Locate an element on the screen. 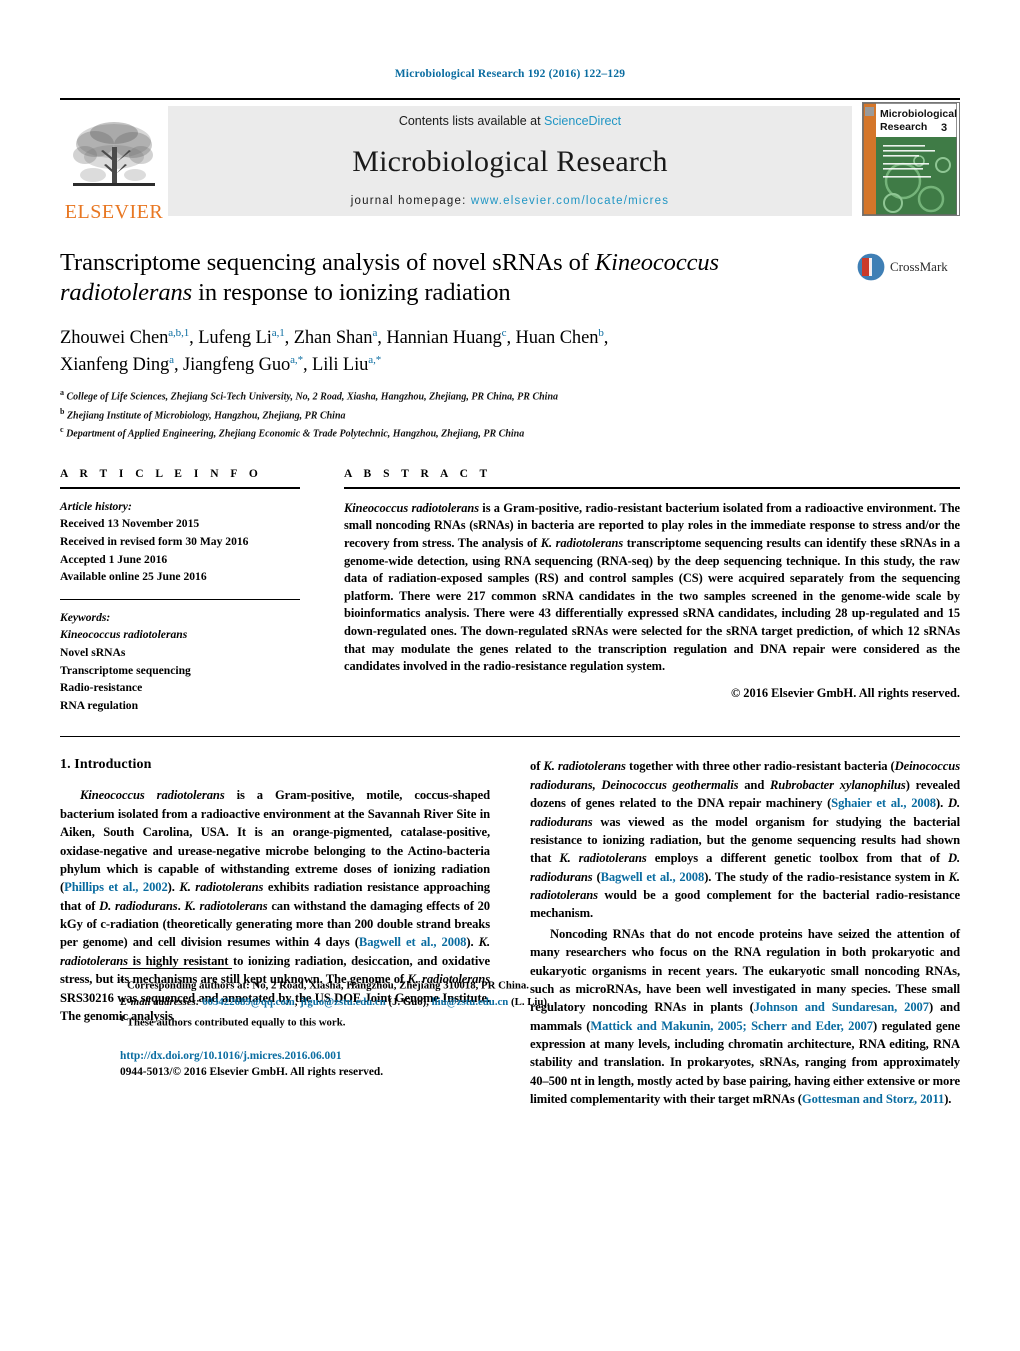 Image resolution: width=1020 pixels, height=1351 pixels. citation-bagwell-2008-left: Bagwell et al., 2008 is located at coordinates (413, 942).